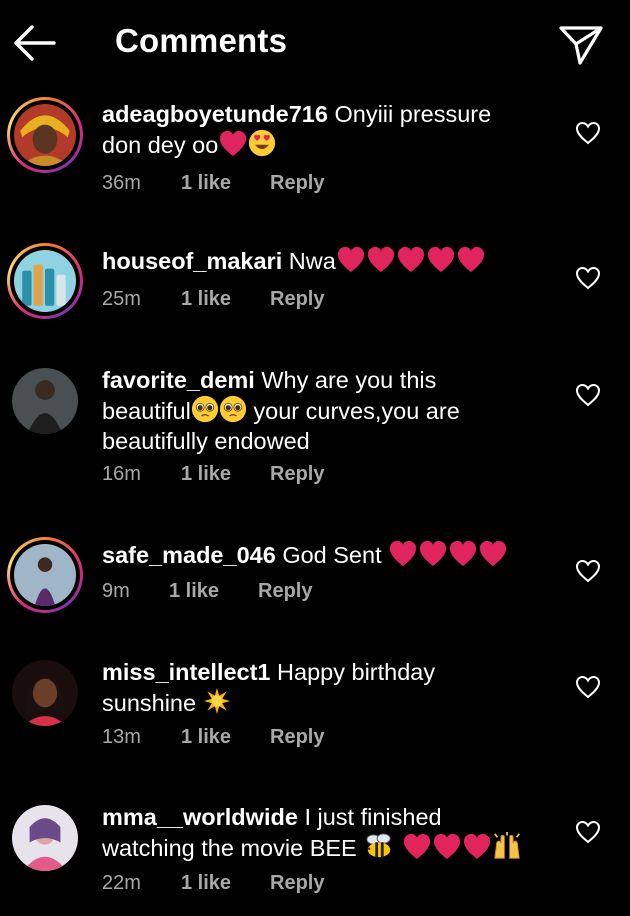 This screenshot has width=630, height=916. I want to click on comment-time: 16m, so click(121, 474).